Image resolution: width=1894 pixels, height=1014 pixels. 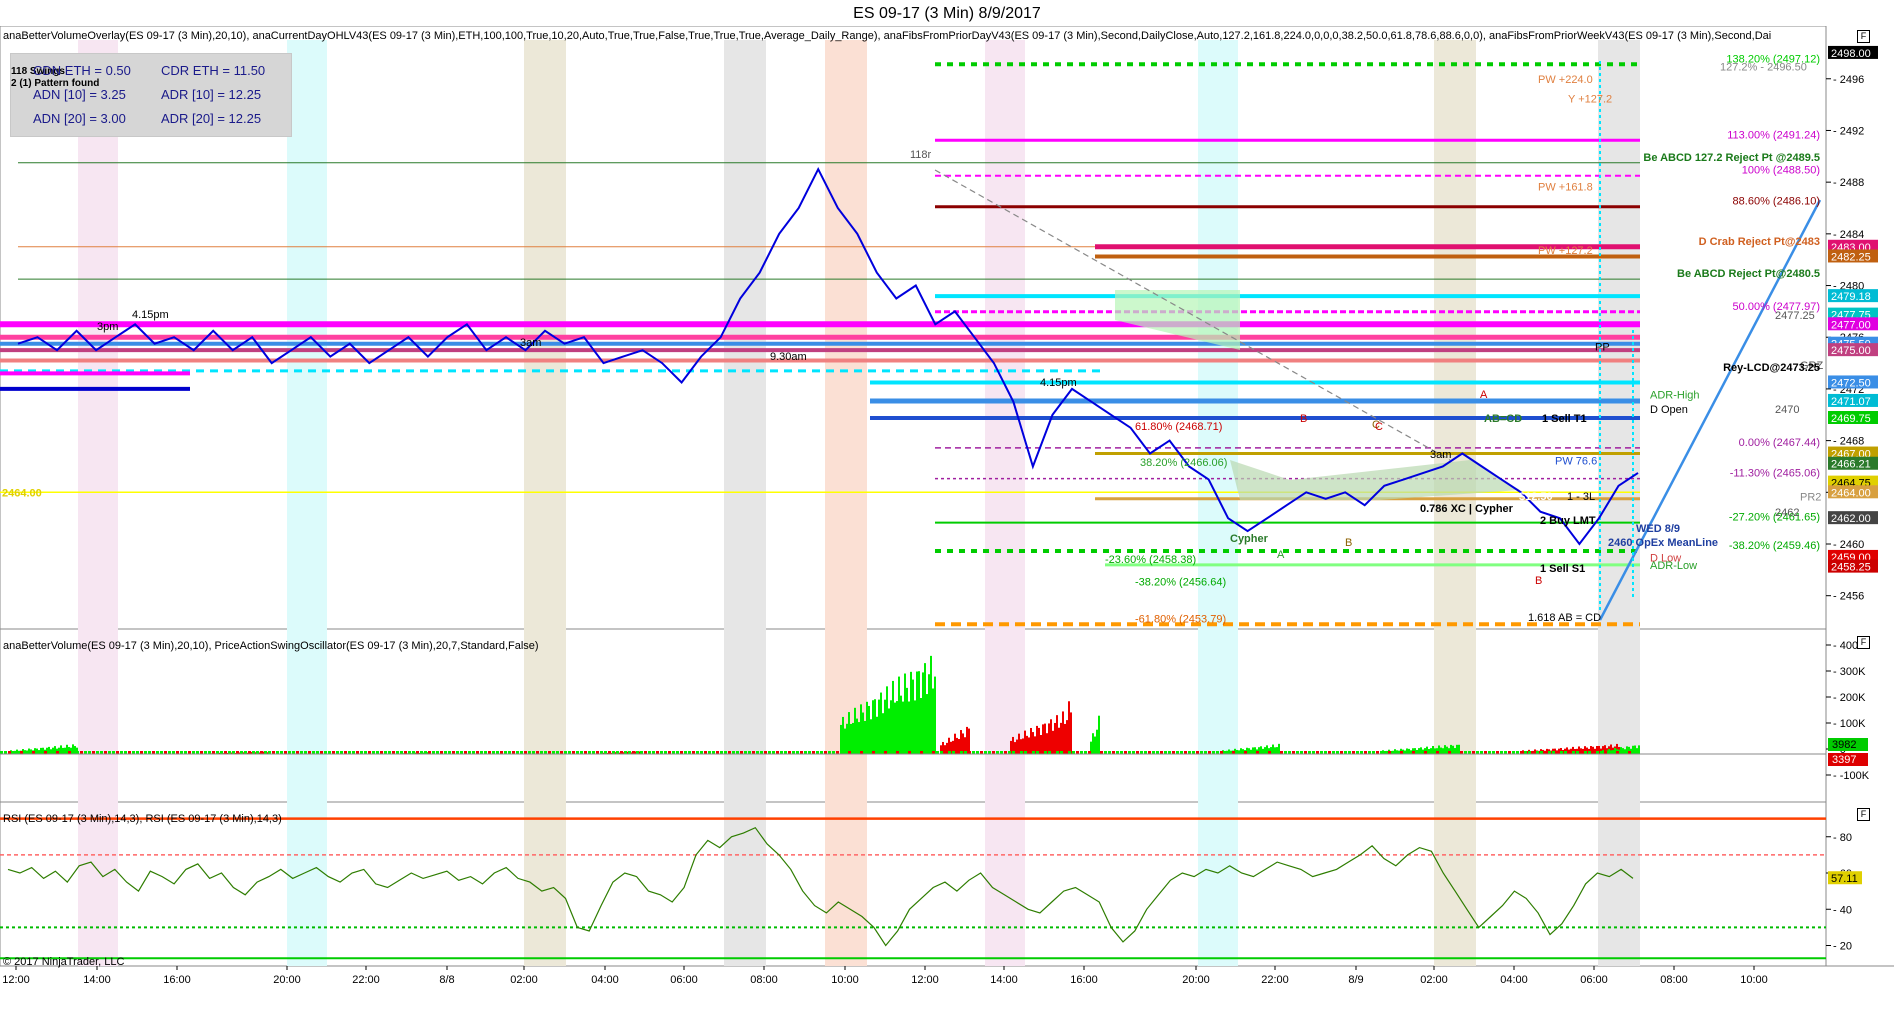 What do you see at coordinates (22, 493) in the screenshot?
I see `left-price-label: 2464.00` at bounding box center [22, 493].